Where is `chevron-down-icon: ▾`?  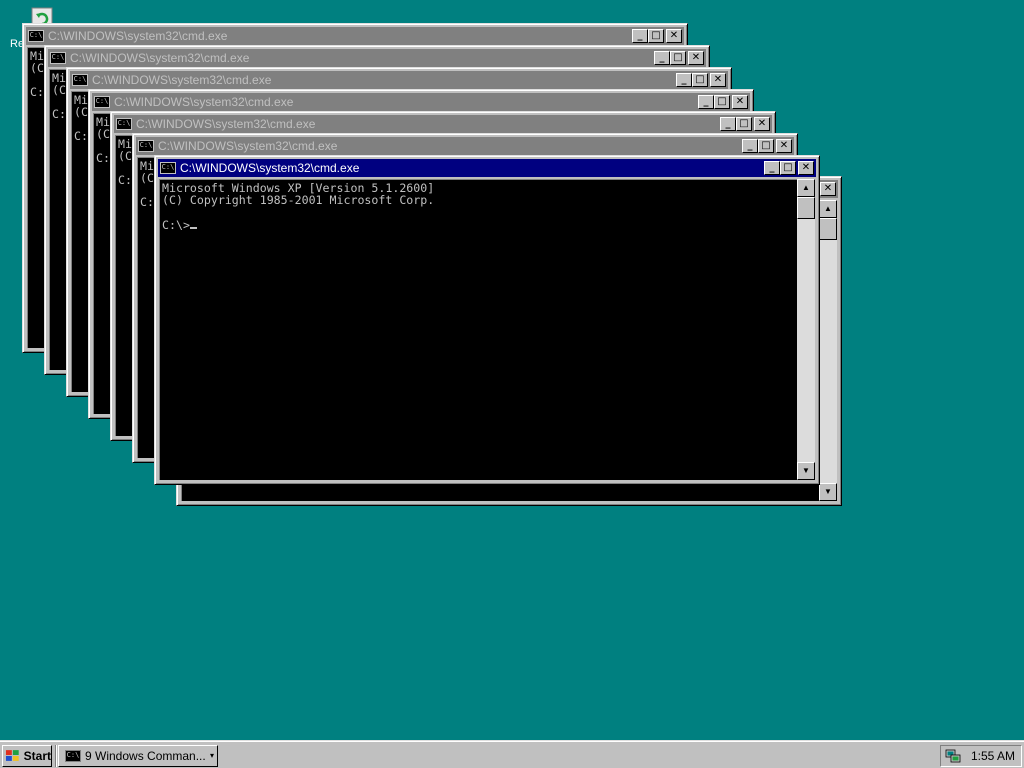
chevron-down-icon: ▾ is located at coordinates (211, 755).